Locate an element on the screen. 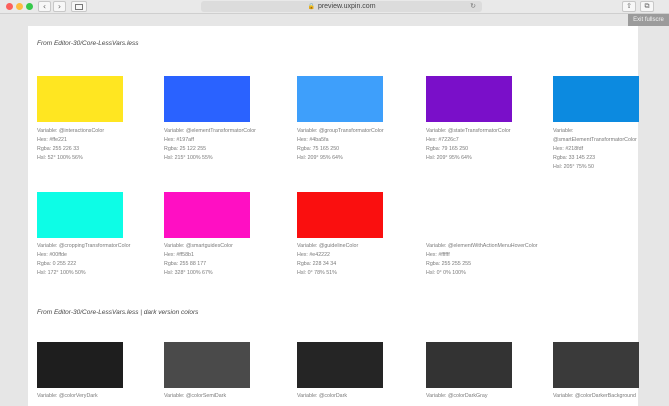 The width and height of the screenshot is (669, 406). color-info-line: Variable: @guidelineColor is located at coordinates (328, 246).